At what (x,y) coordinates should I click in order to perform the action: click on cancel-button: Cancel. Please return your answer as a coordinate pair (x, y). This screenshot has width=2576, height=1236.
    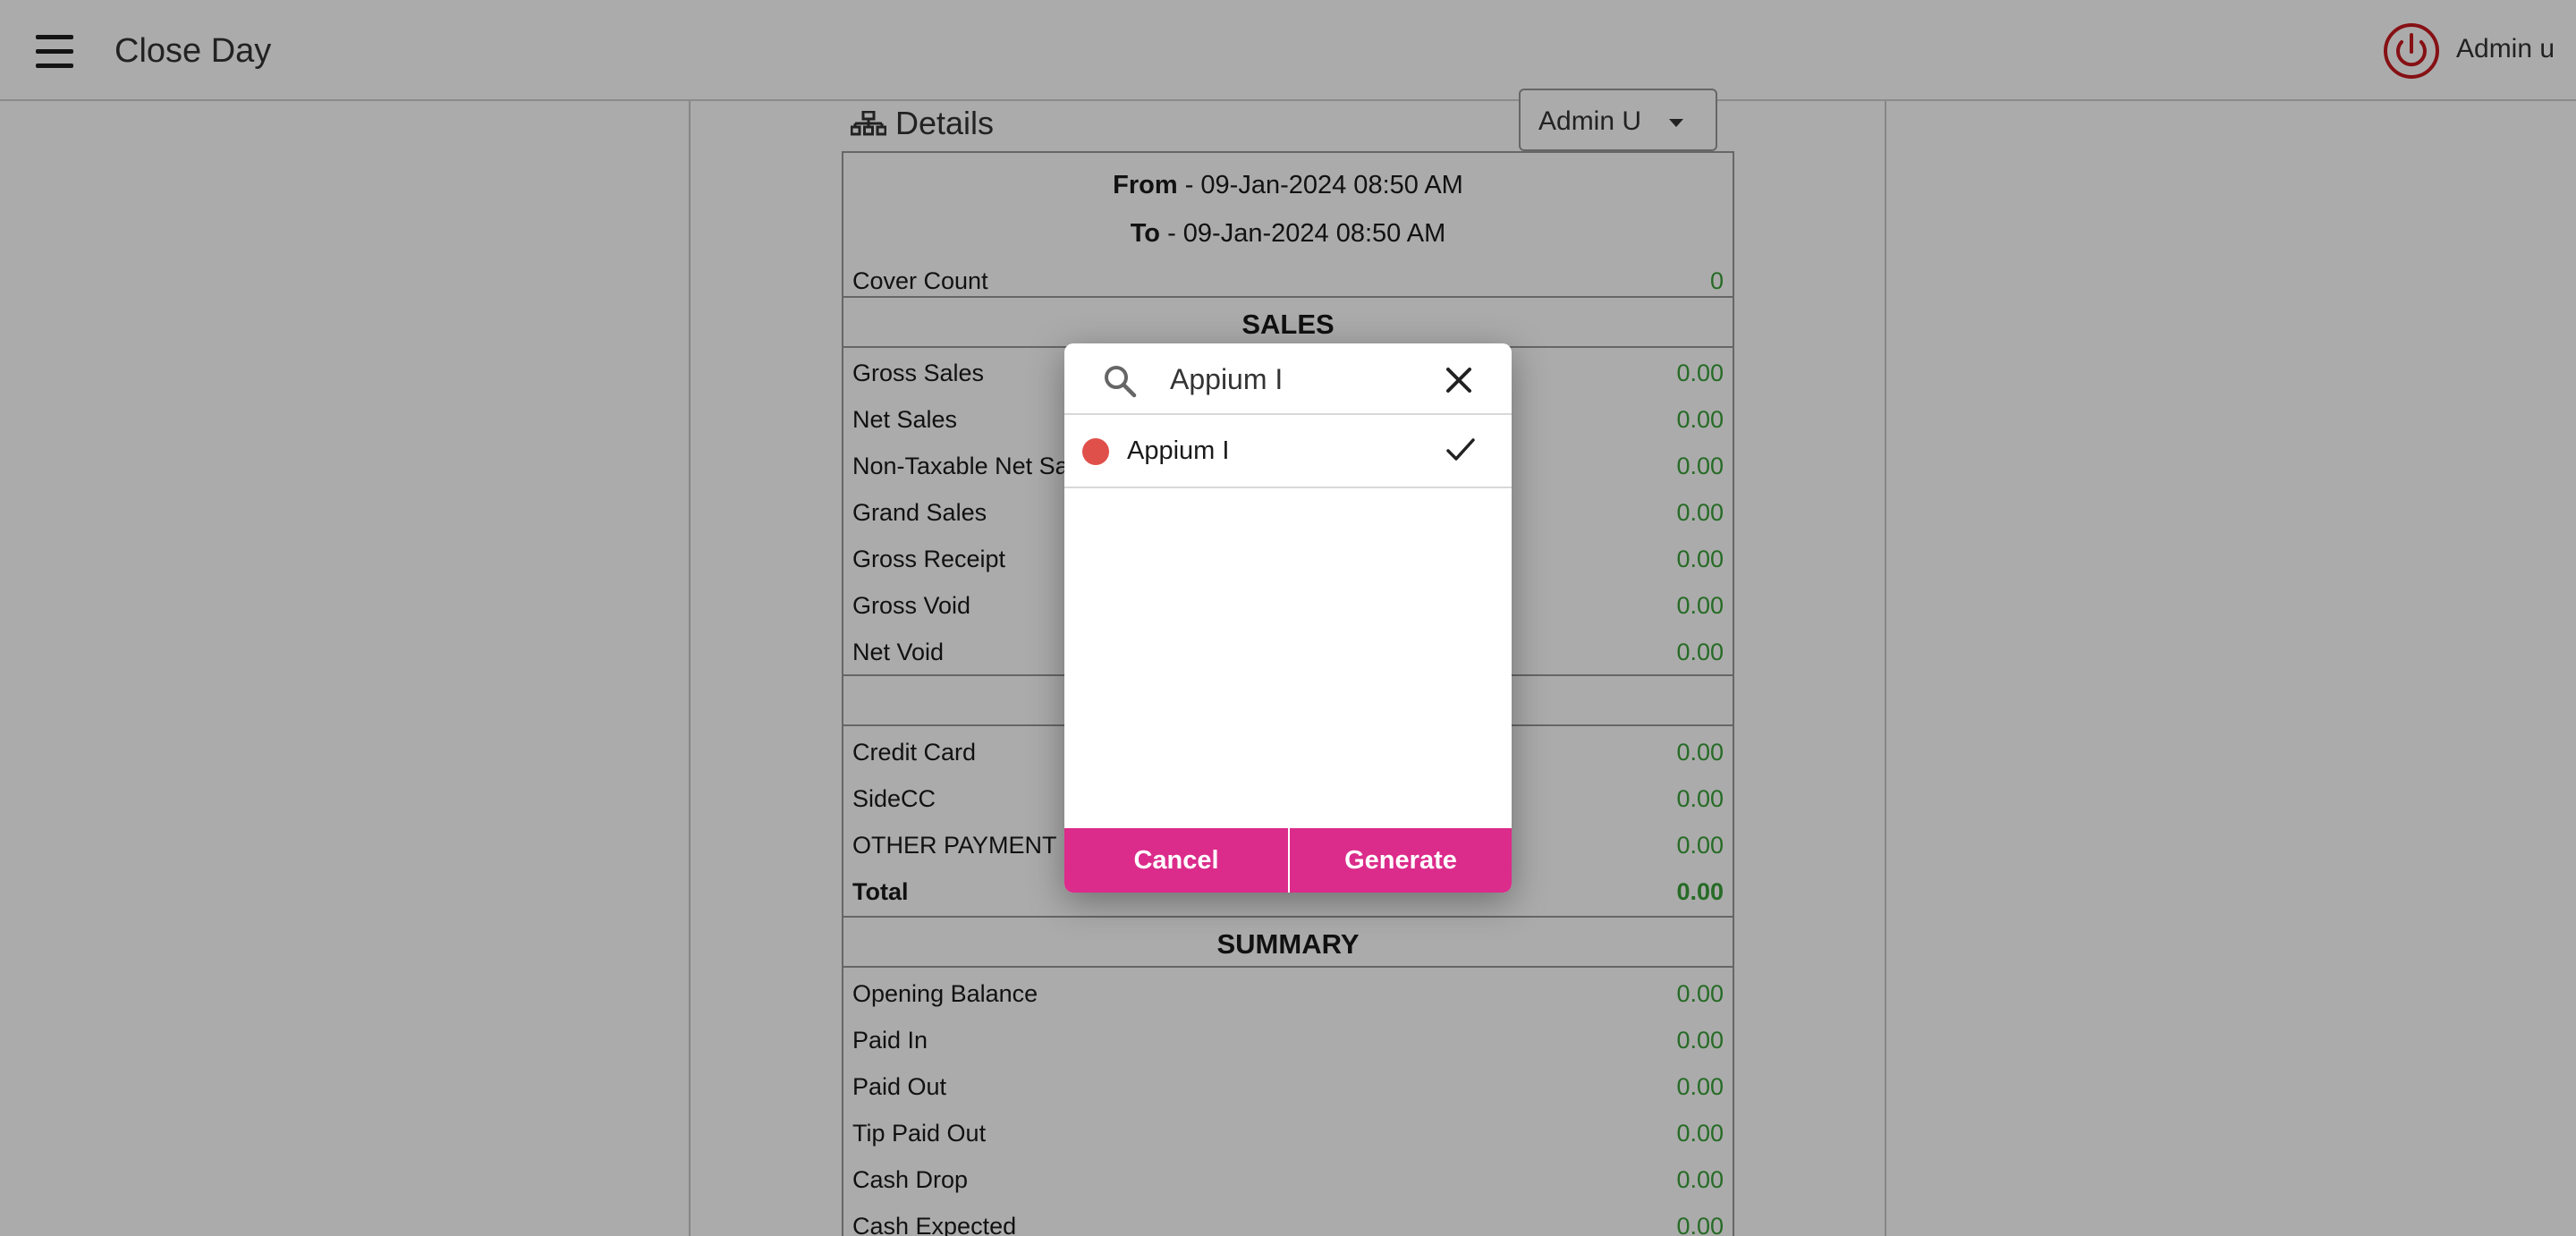
    Looking at the image, I should click on (1176, 861).